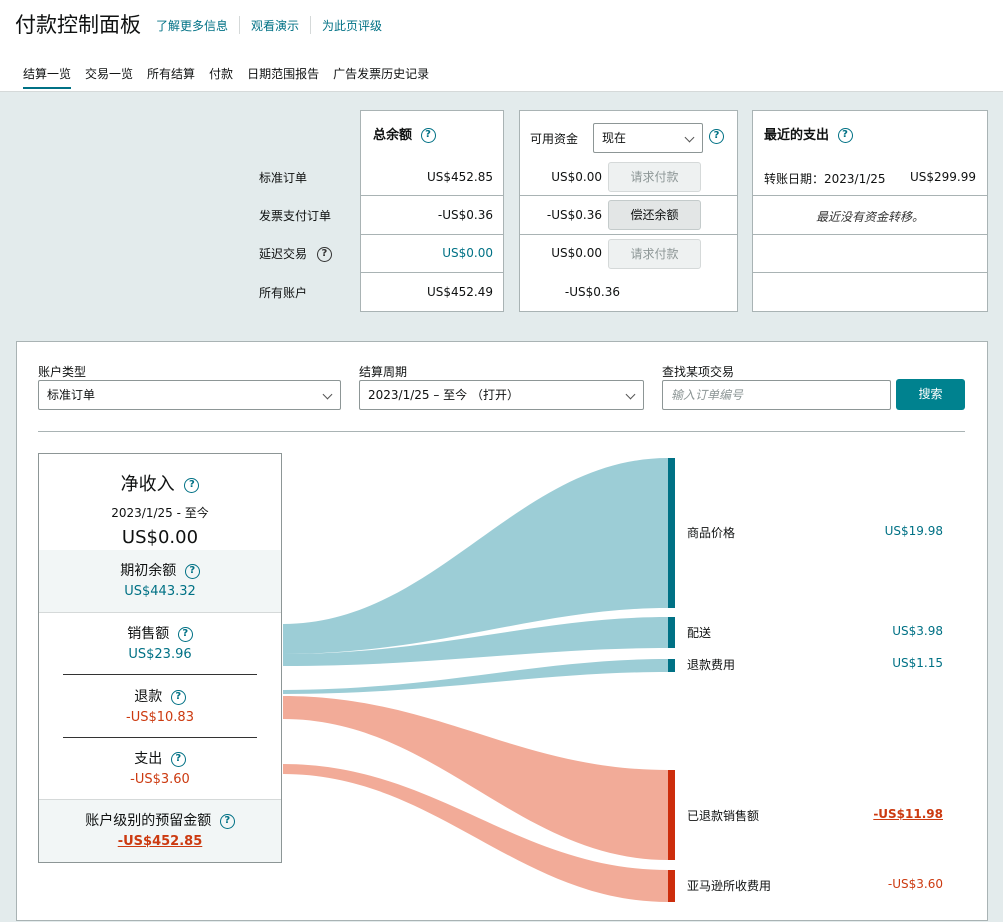 Image resolution: width=1003 pixels, height=922 pixels. I want to click on rate-page-link: 为此页评级, so click(352, 25).